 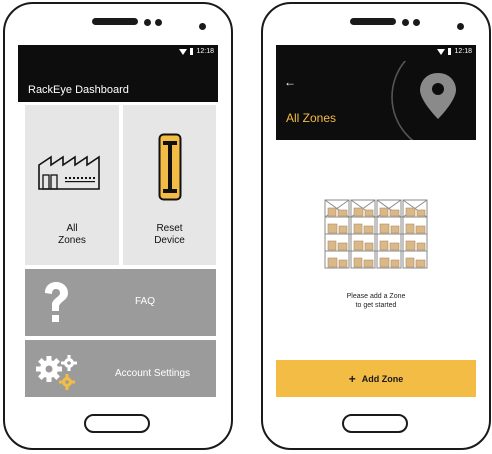 I want to click on all-zones-tile: All Zones, so click(x=72, y=185).